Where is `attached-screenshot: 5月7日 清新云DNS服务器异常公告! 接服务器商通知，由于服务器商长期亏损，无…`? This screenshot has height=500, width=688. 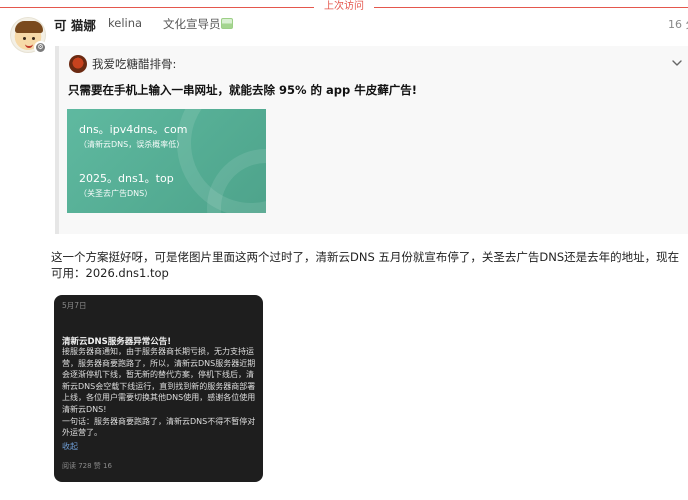
attached-screenshot: 5月7日 清新云DNS服务器异常公告! 接服务器商通知，由于服务器商长期亏损，无… is located at coordinates (158, 388).